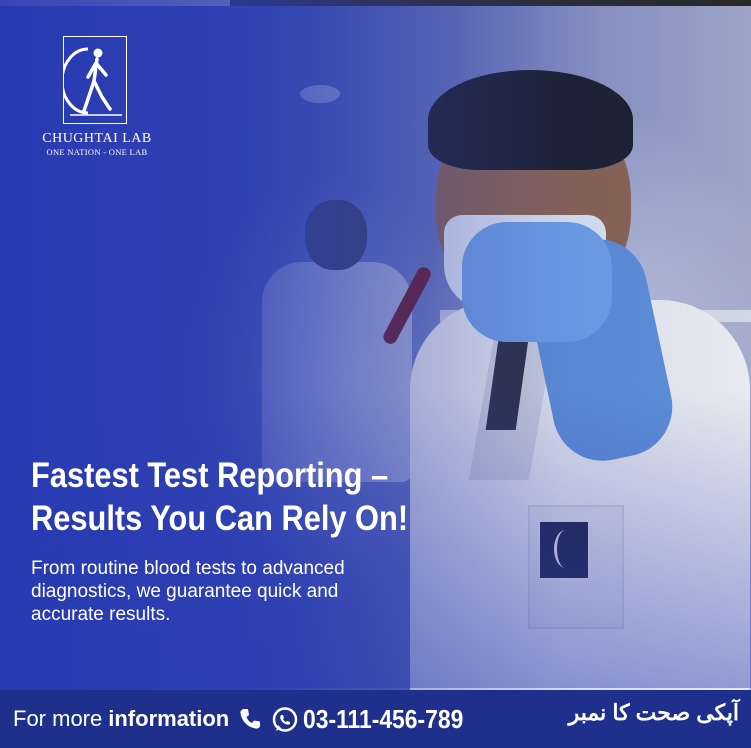 The width and height of the screenshot is (751, 748). I want to click on urdu-tagline: آپکی صحت کا نمبر, so click(653, 712).